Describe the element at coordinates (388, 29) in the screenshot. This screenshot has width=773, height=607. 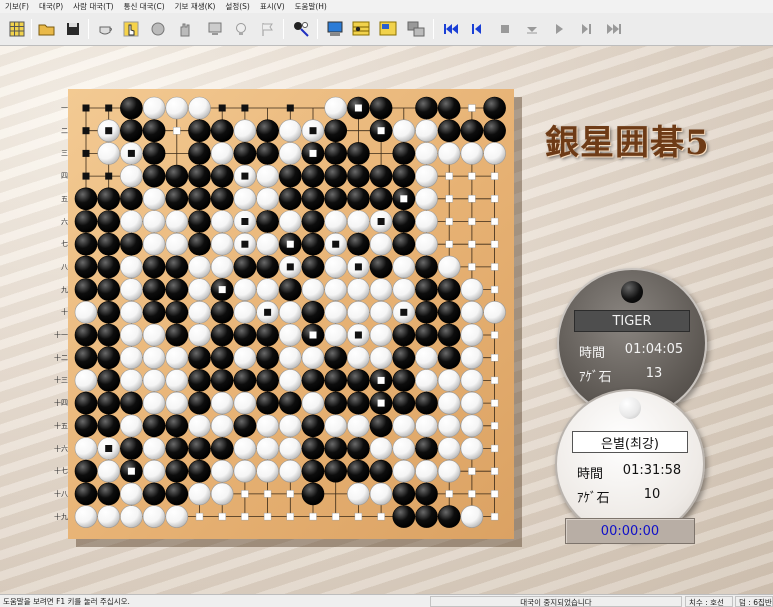
I see `board-score-icon` at that location.